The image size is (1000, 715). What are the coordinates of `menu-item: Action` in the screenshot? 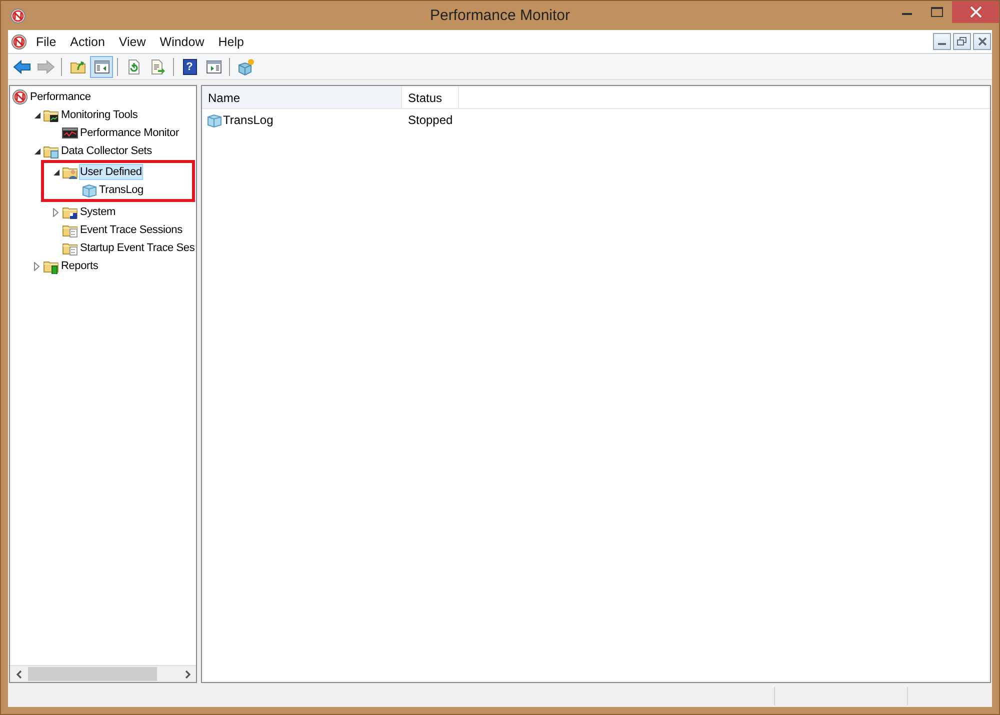 It's located at (87, 41).